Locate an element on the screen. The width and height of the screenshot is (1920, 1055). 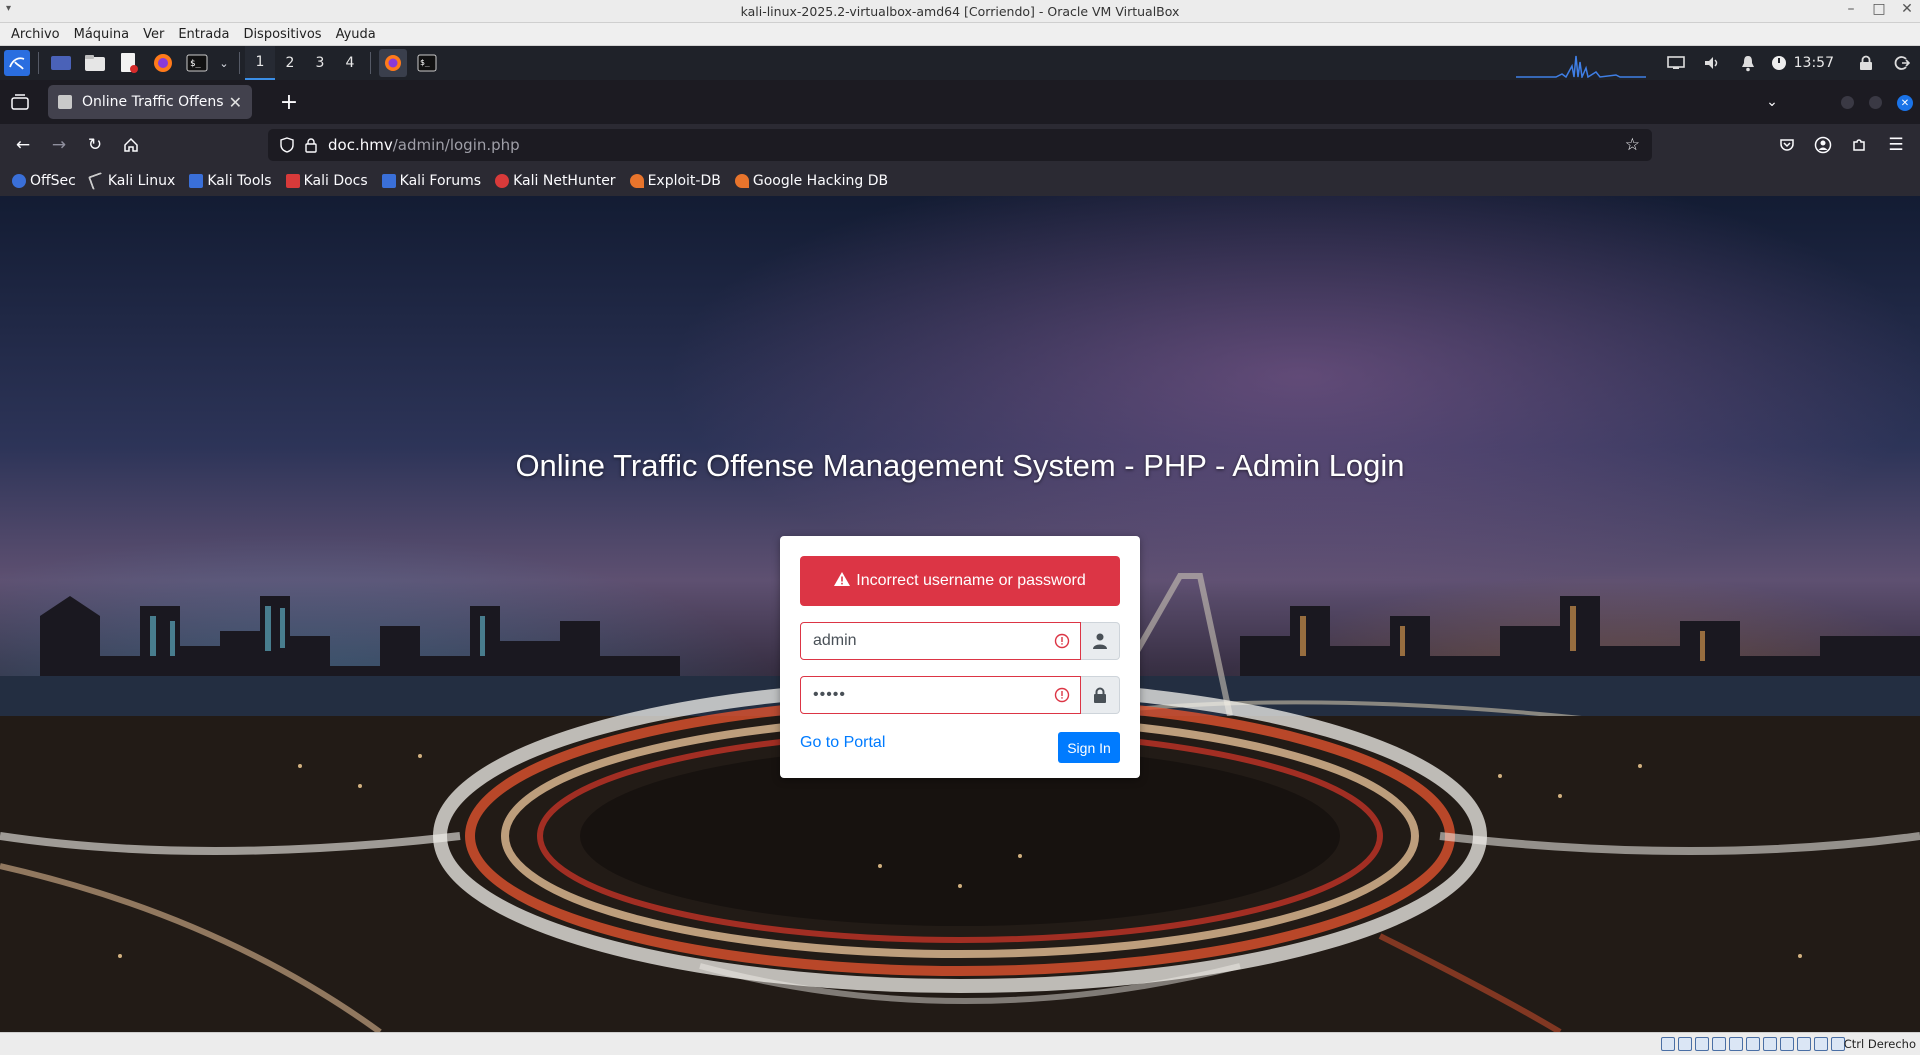
menu-ayuda: Ayuda is located at coordinates (356, 34).